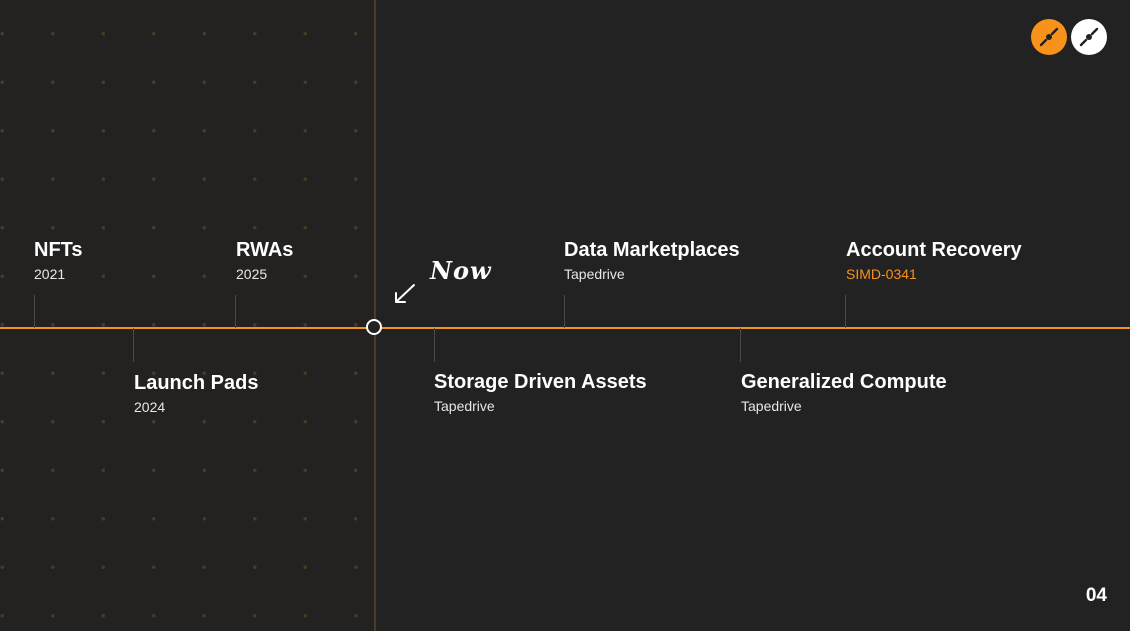 The height and width of the screenshot is (631, 1130). I want to click on event-storage-driven-assets: Storage Driven Assets Tapedrive, so click(540, 392).